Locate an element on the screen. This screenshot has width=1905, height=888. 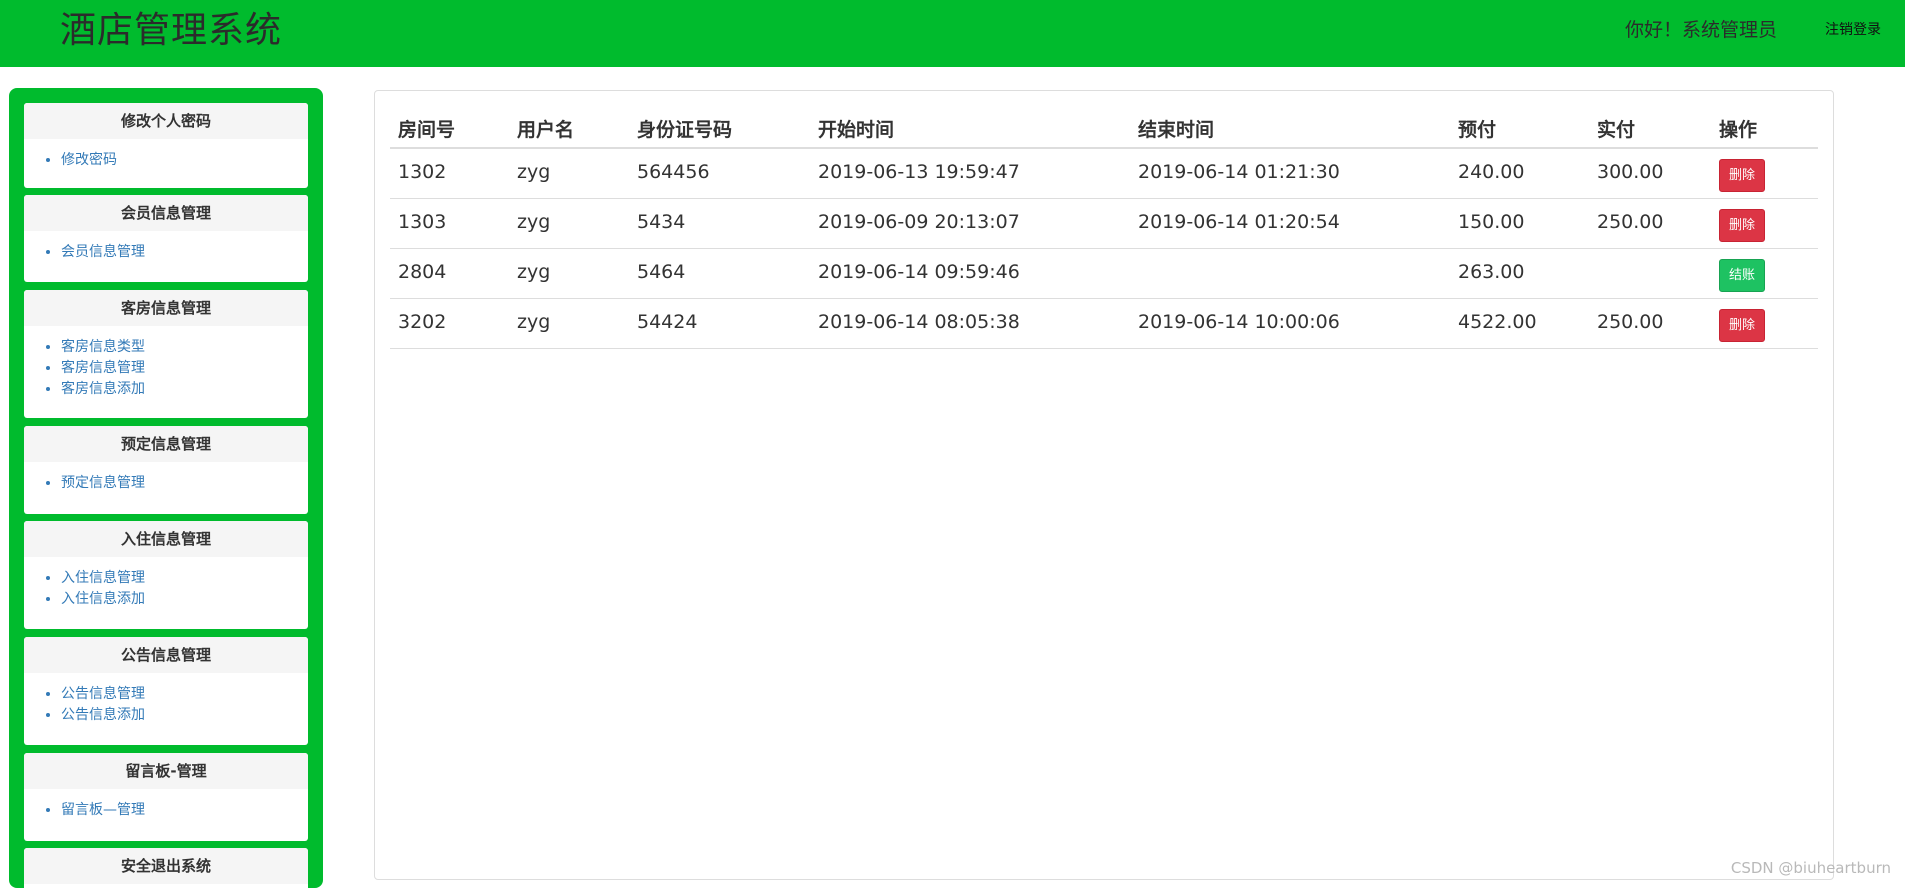
sidebar-panel-title-exit: 安全退出系统 is located at coordinates (166, 866).